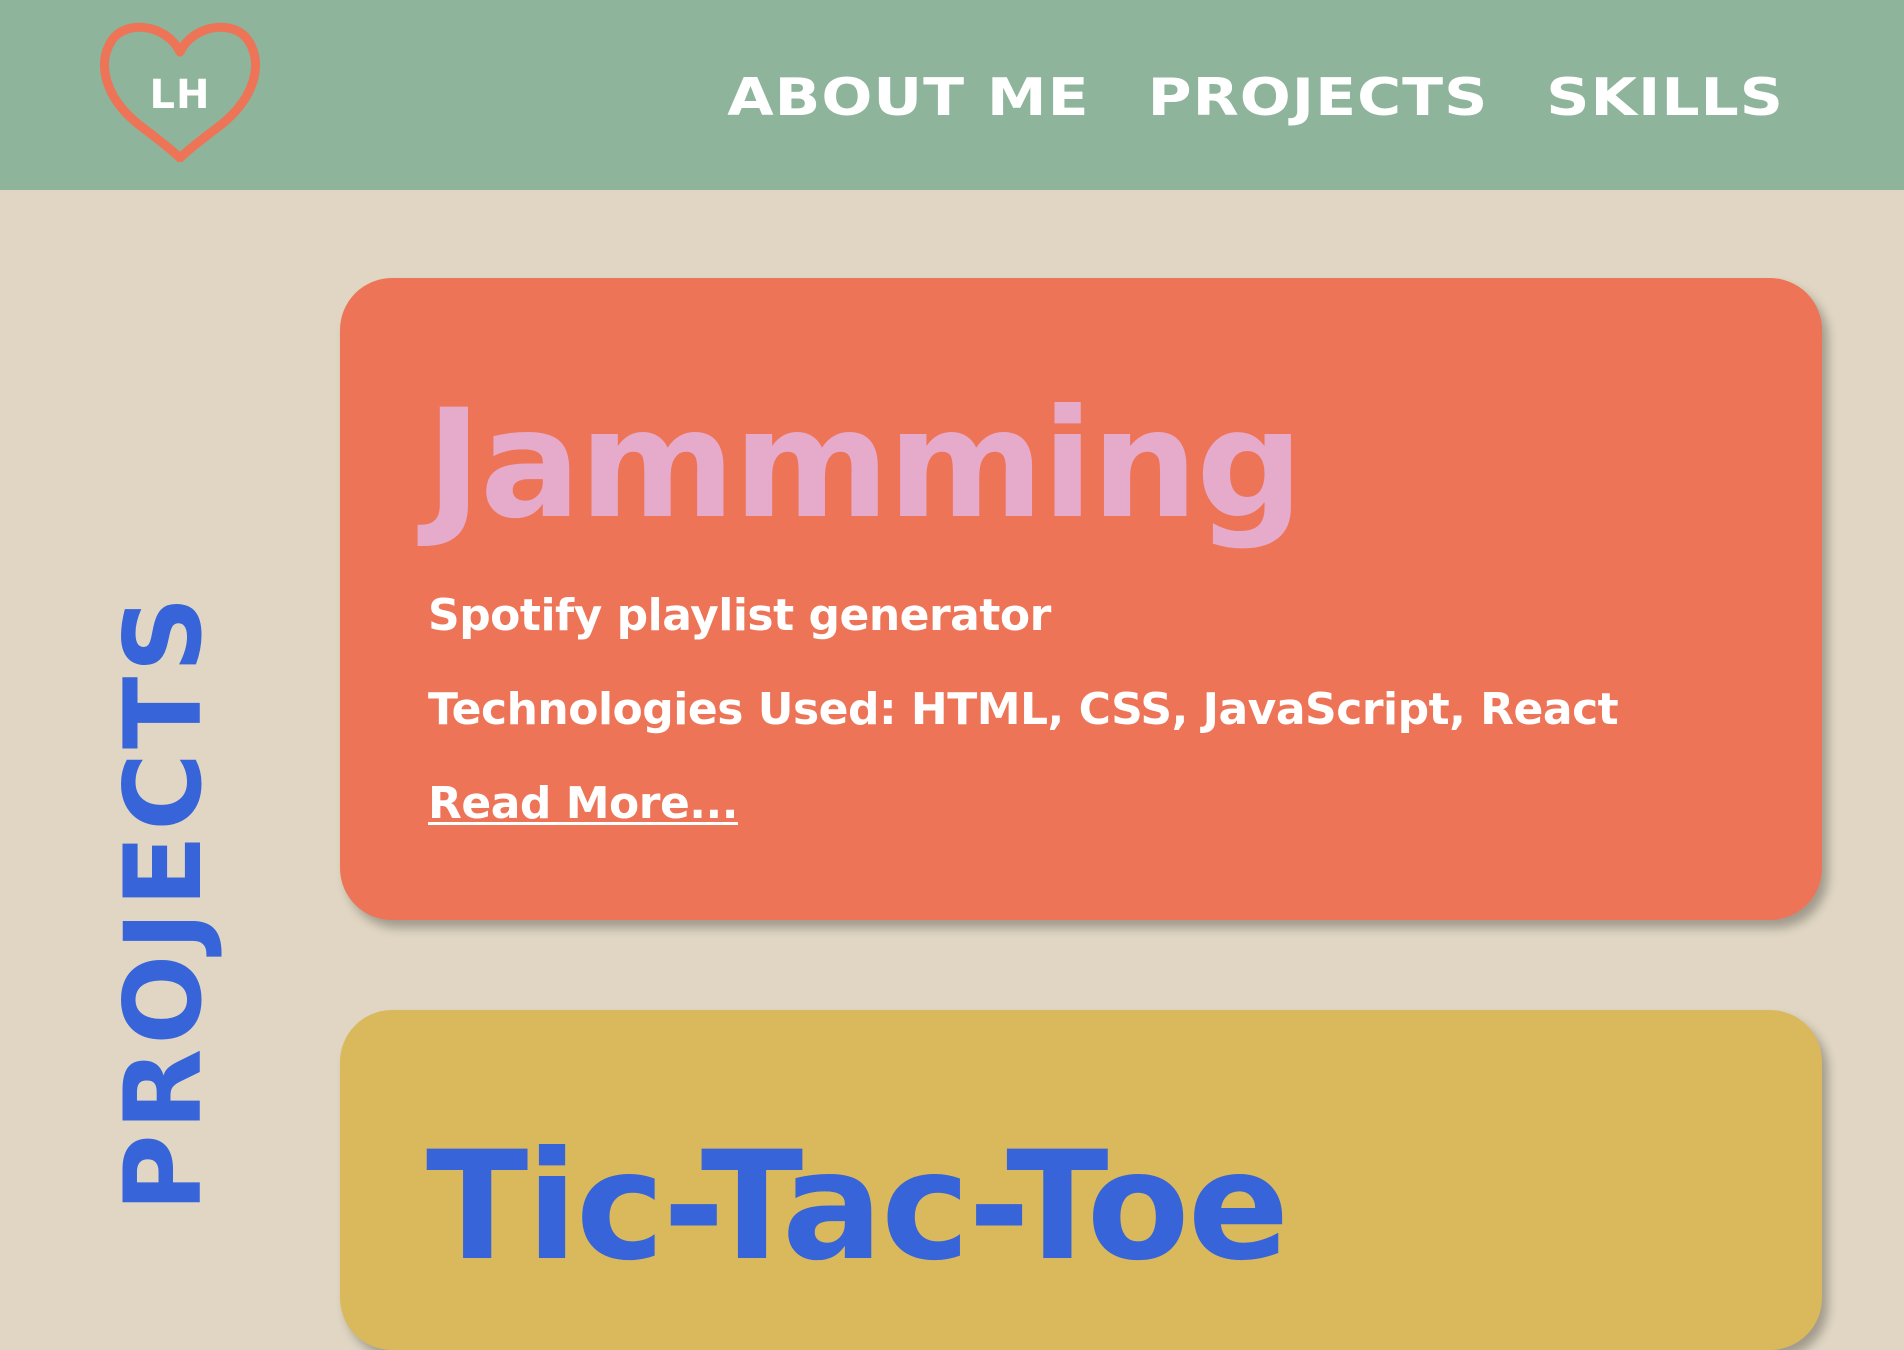  I want to click on project-title: Jammming, so click(865, 465).